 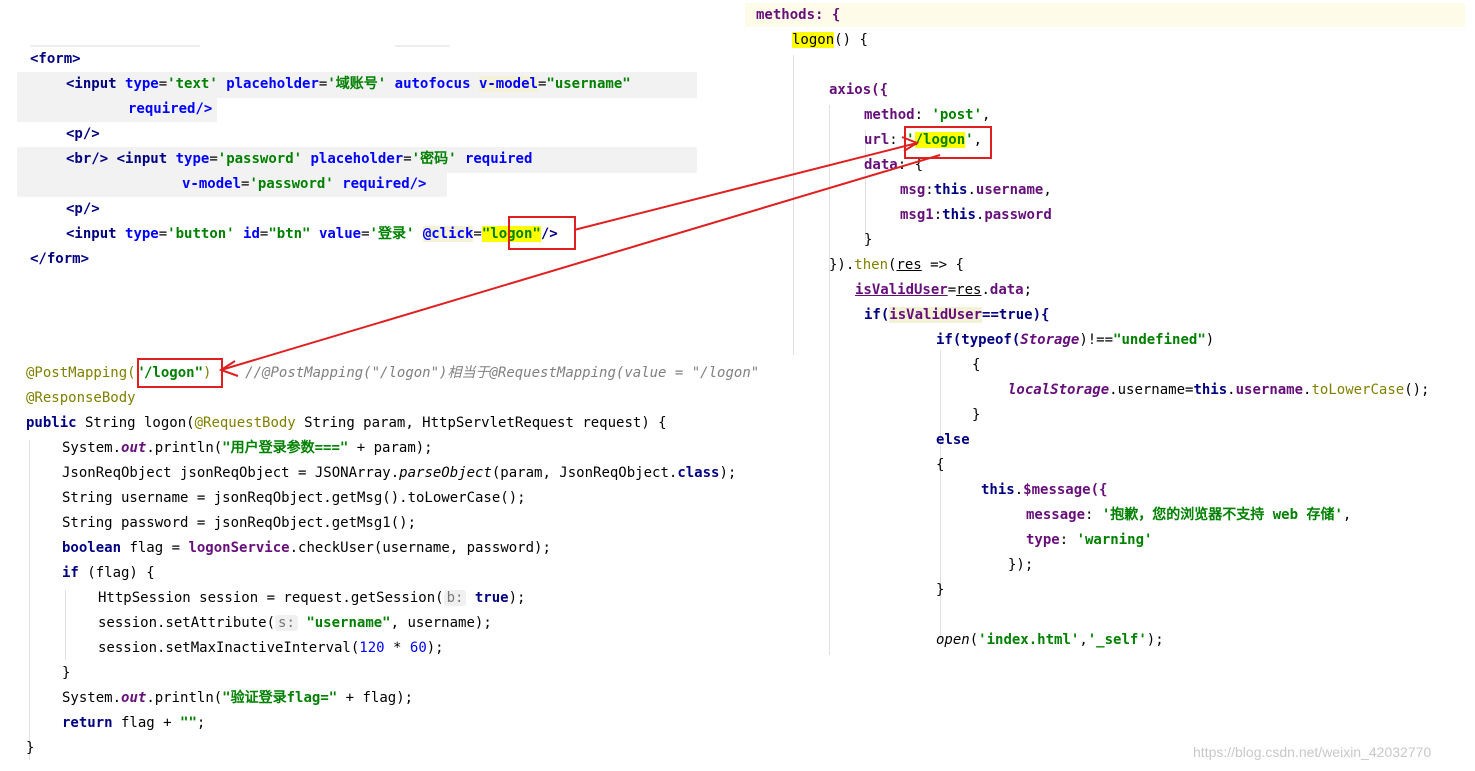 I want to click on condition: (flag) {, so click(x=116, y=573).